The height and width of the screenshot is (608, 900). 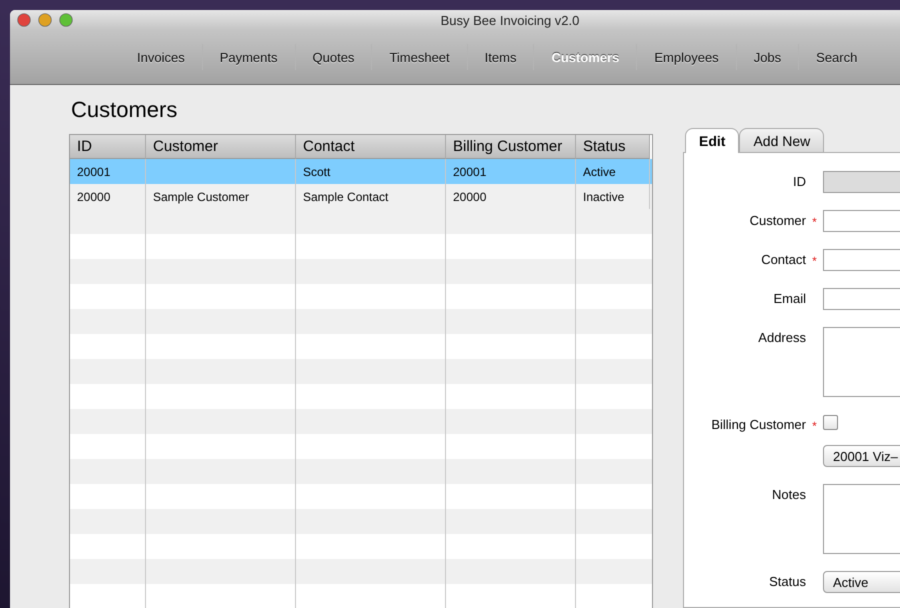 What do you see at coordinates (781, 337) in the screenshot?
I see `field-label: Address` at bounding box center [781, 337].